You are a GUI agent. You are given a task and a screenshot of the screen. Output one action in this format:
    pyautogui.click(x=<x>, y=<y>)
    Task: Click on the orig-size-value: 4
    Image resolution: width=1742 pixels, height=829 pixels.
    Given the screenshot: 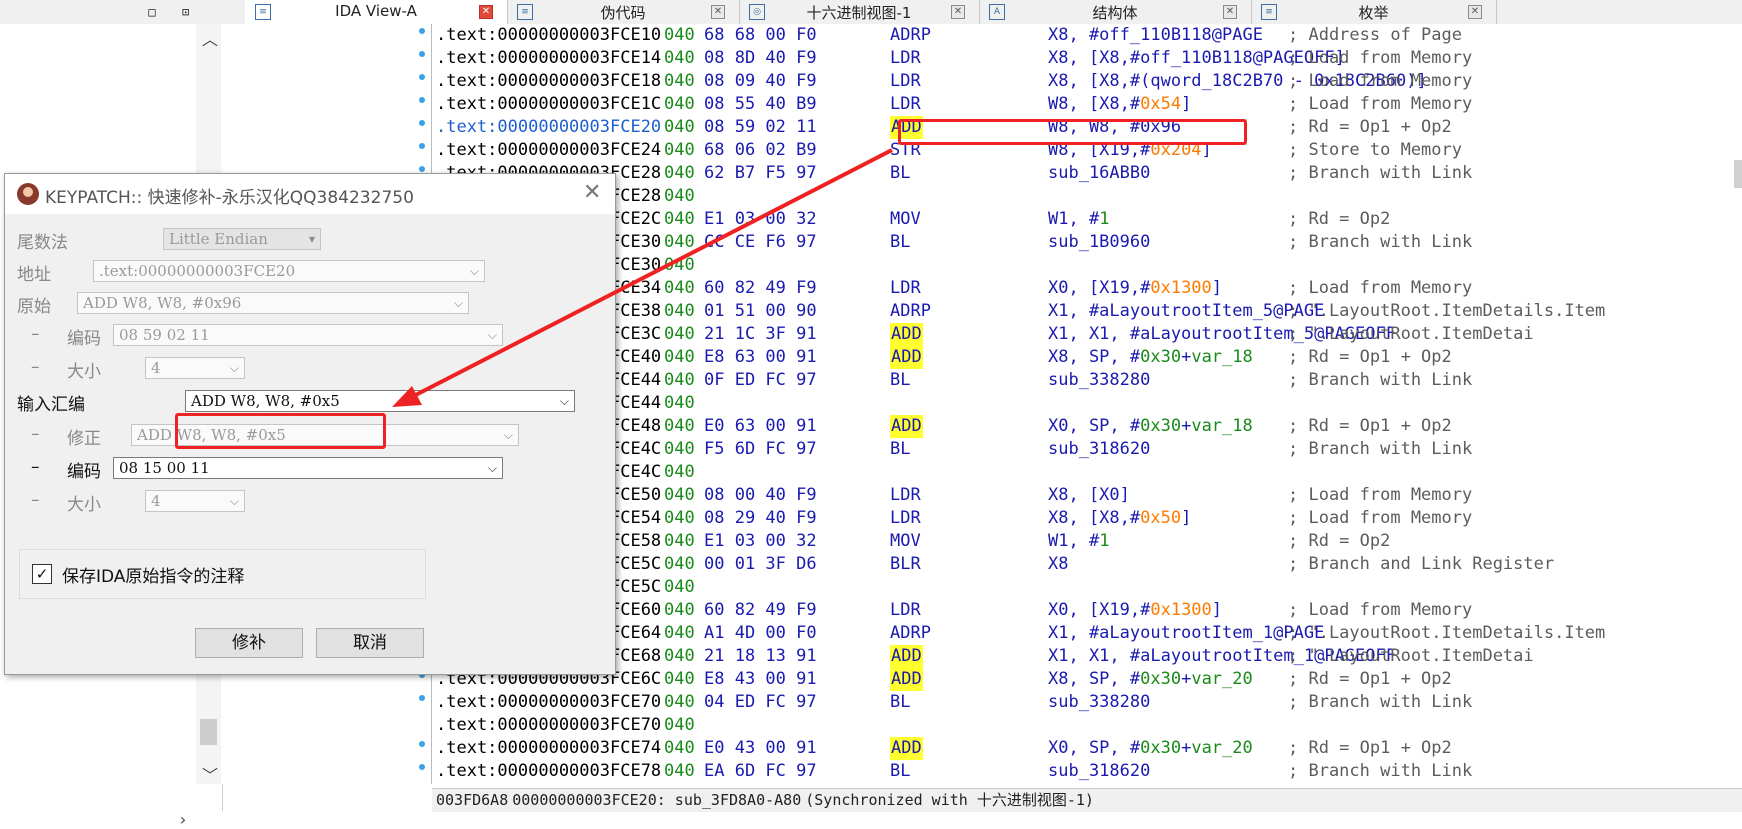 What is the action you would take?
    pyautogui.click(x=156, y=368)
    